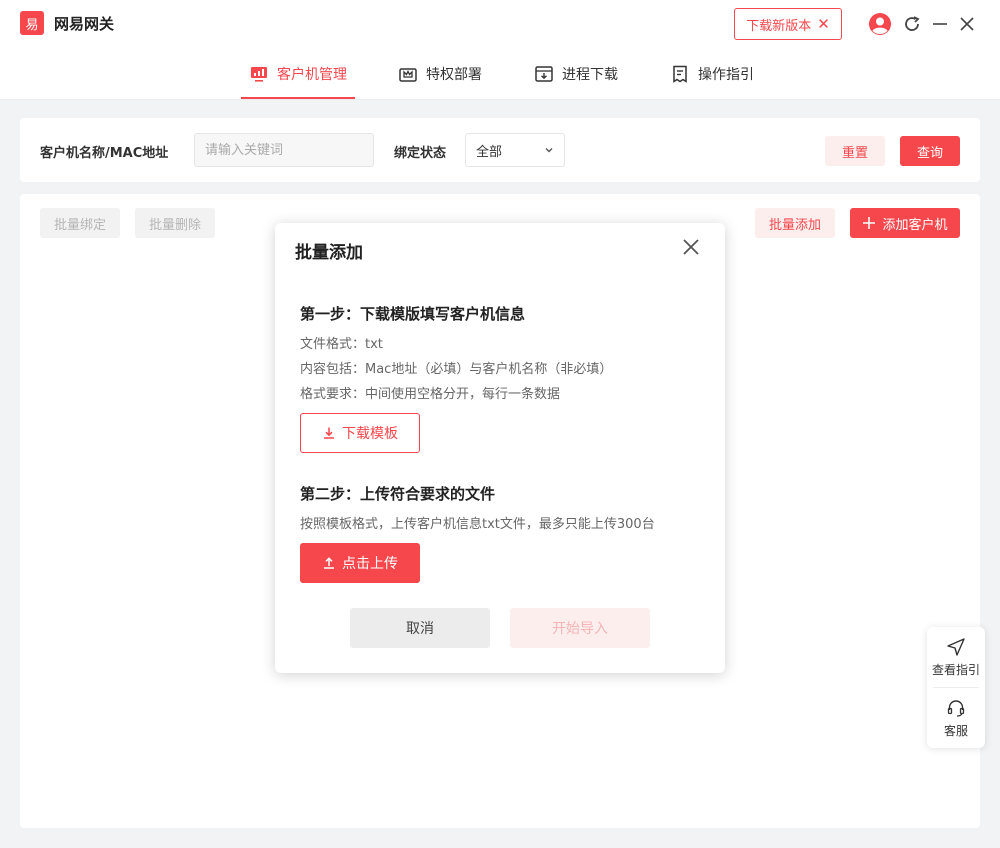 This screenshot has width=1000, height=848. Describe the element at coordinates (408, 74) in the screenshot. I see `crown-box-icon` at that location.